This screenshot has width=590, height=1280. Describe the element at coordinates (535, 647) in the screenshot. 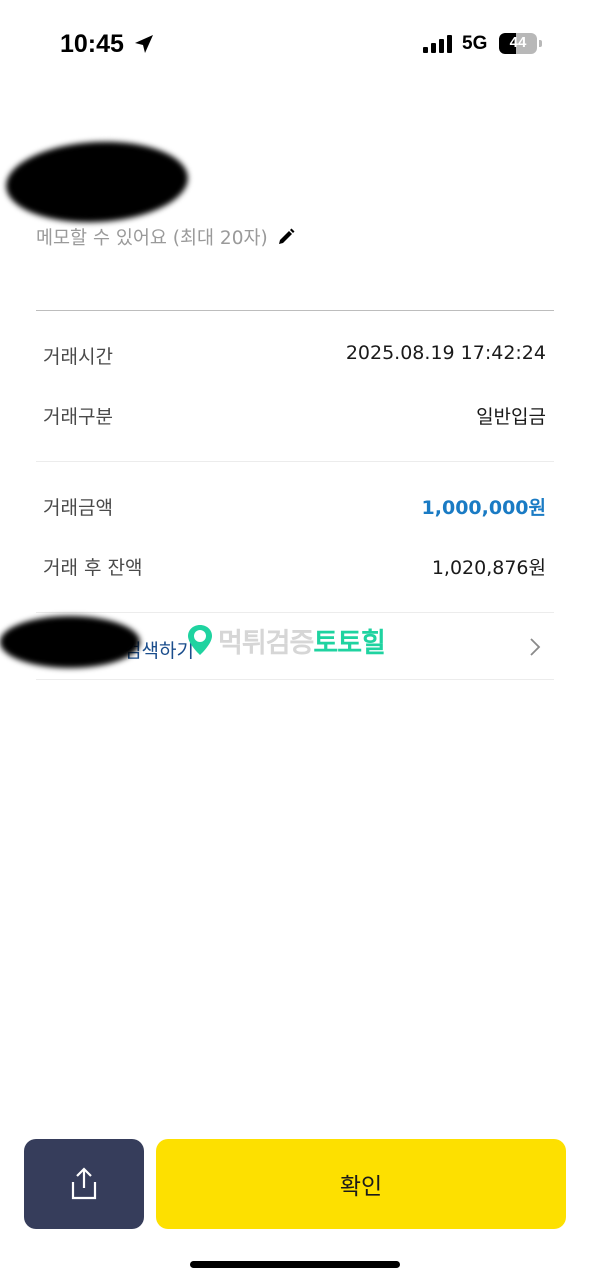

I see `chevron-right-icon` at that location.